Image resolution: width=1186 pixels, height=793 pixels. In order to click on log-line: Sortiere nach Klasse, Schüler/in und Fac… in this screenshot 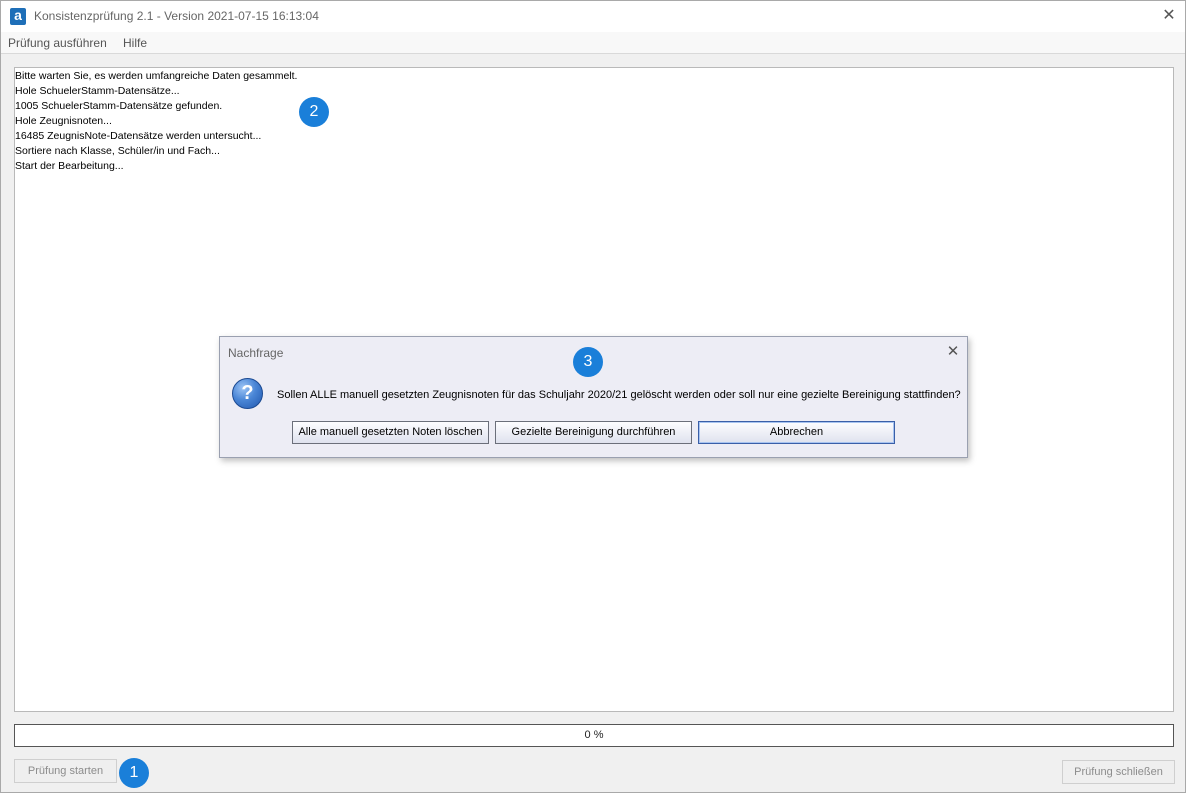, I will do `click(117, 151)`.